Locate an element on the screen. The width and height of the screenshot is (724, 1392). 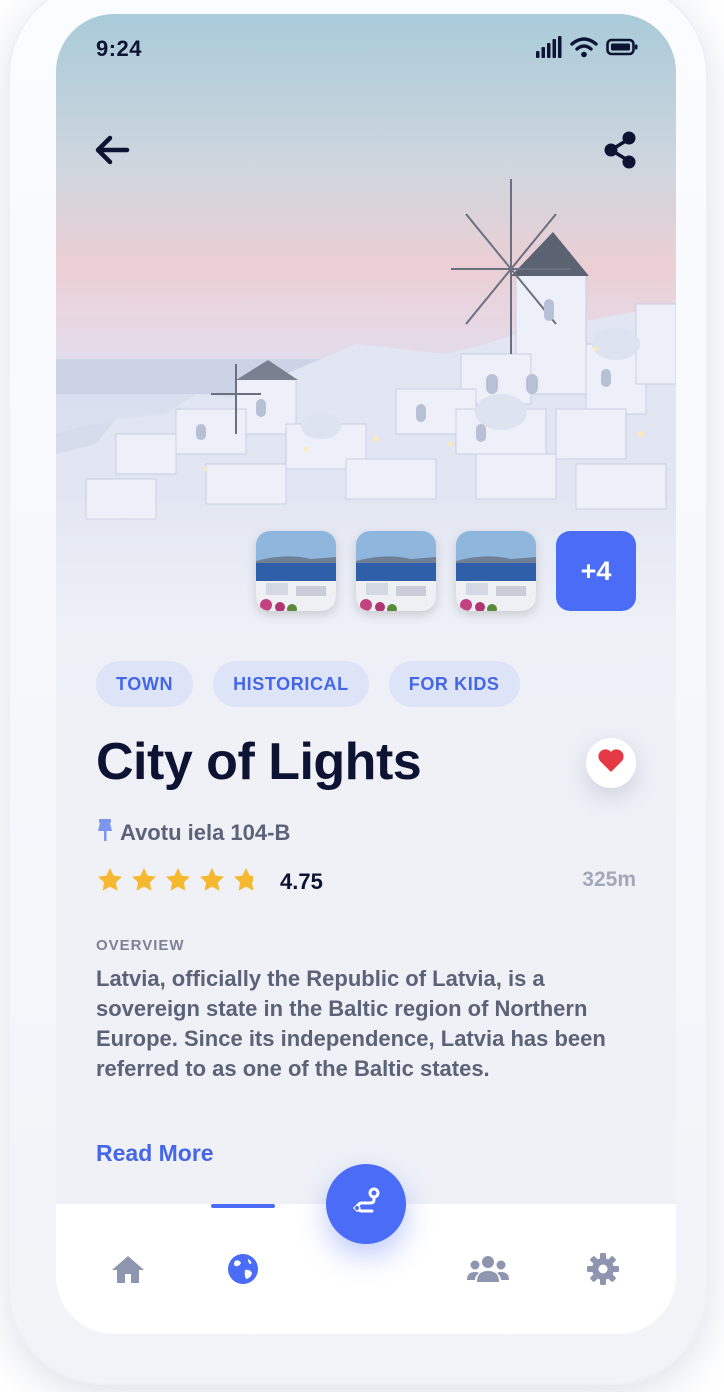
read-more-link: Read More is located at coordinates (155, 1153).